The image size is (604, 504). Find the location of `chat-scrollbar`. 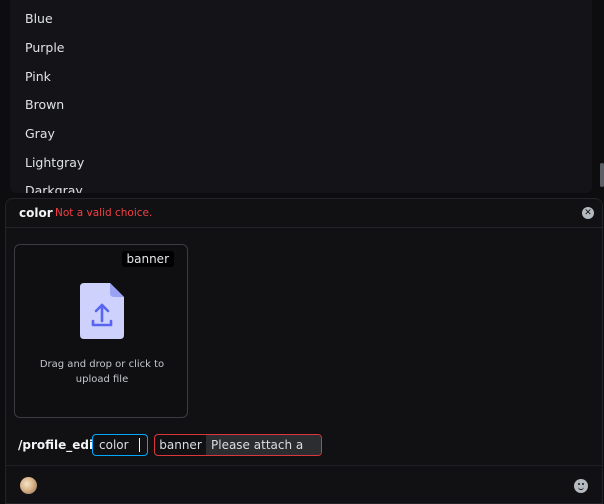

chat-scrollbar is located at coordinates (602, 175).